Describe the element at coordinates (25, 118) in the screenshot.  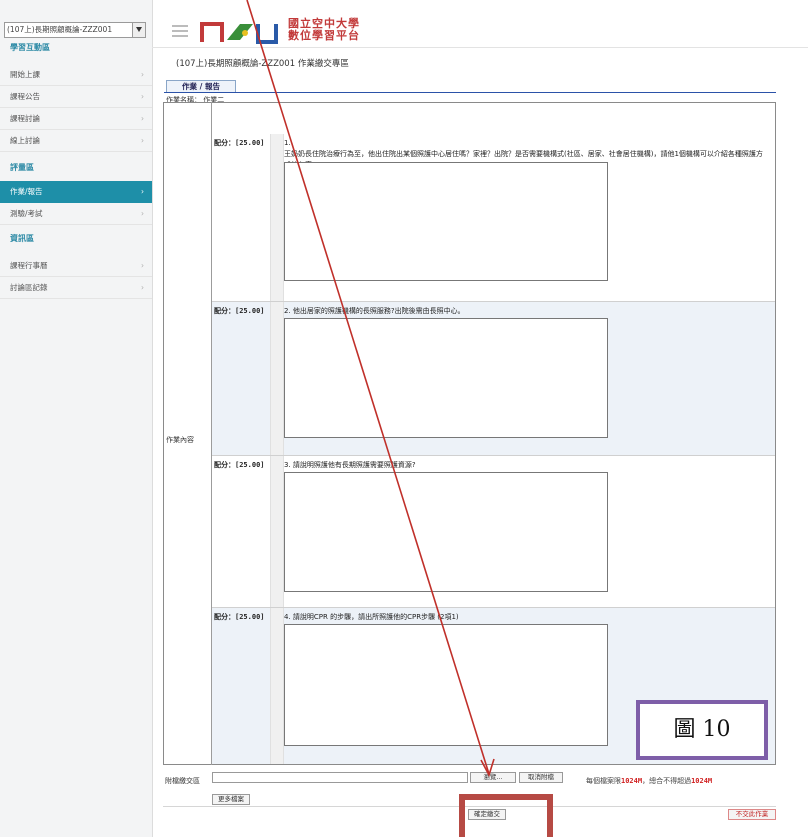
I see `sidebar-item-label: 課程討論` at that location.